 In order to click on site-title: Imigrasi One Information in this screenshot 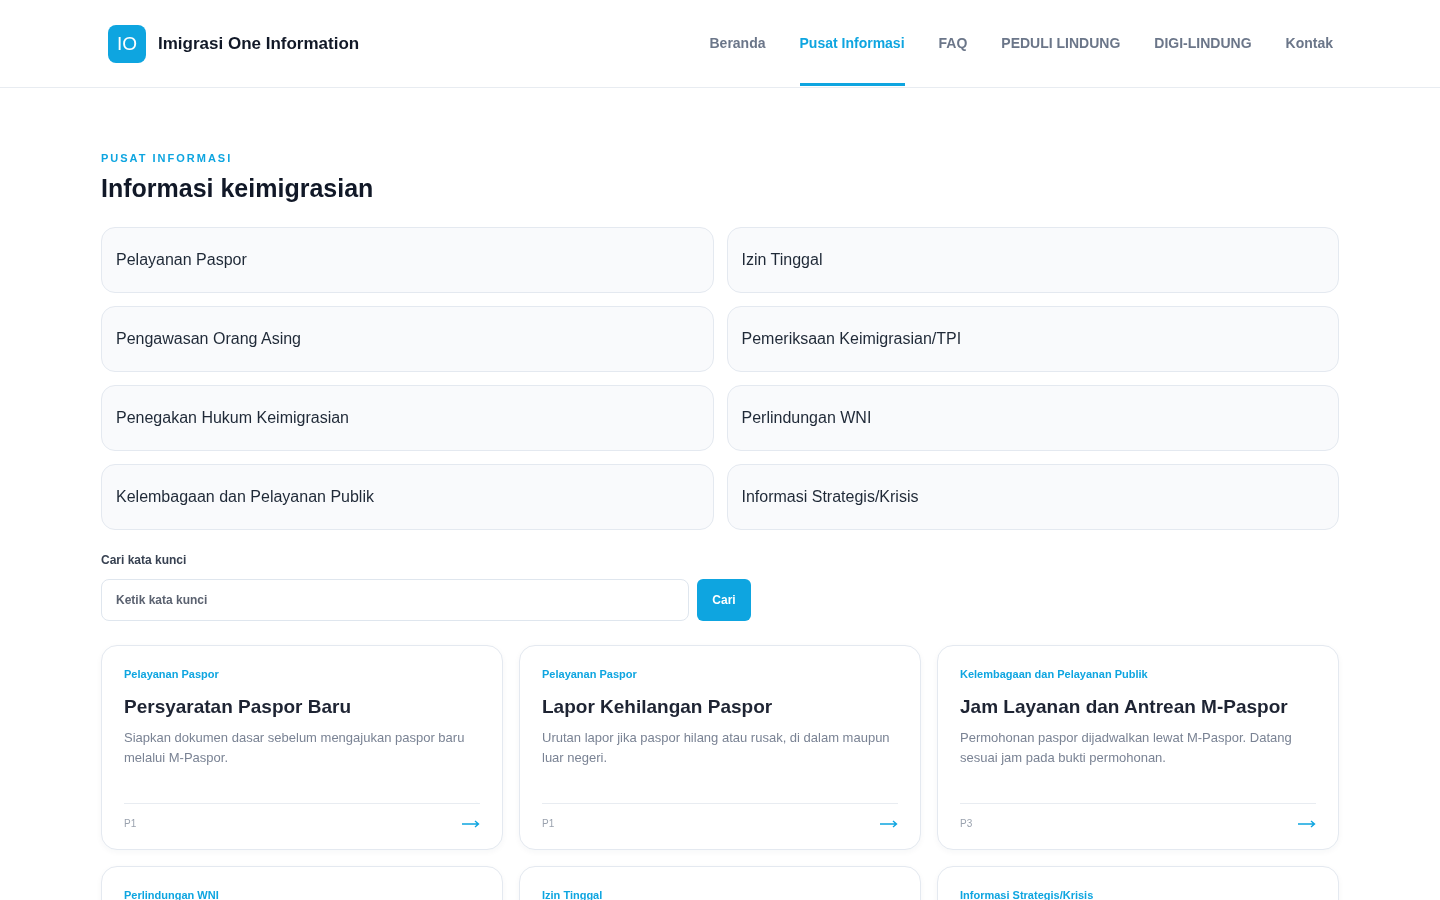, I will do `click(259, 43)`.